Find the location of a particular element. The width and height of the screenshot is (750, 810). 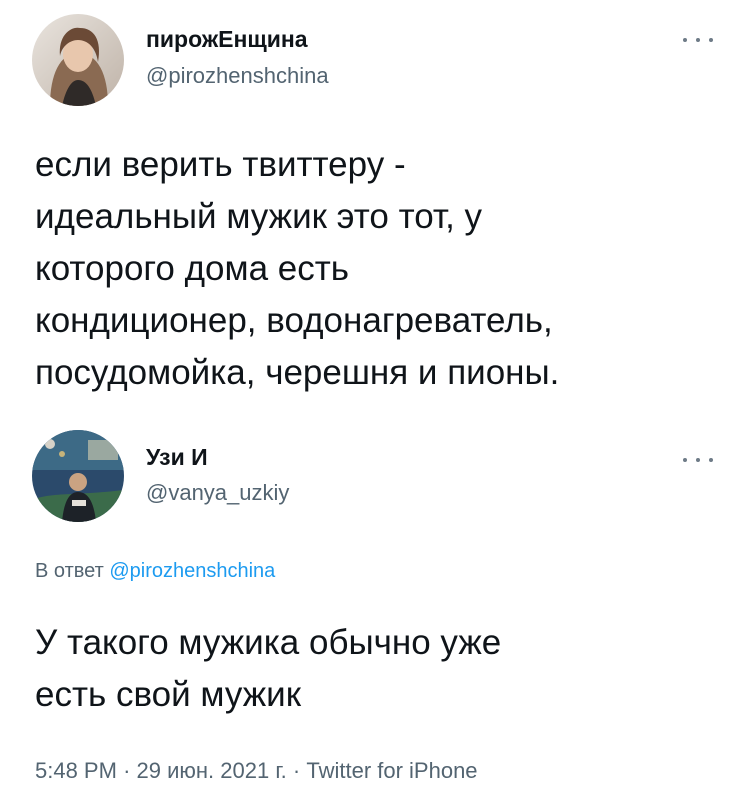

tweet-time: 5:48 PM is located at coordinates (76, 770).